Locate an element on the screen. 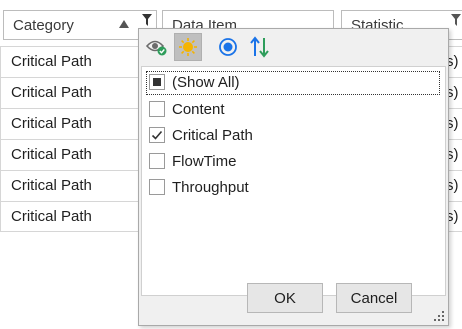  list-item: Content is located at coordinates (293, 110).